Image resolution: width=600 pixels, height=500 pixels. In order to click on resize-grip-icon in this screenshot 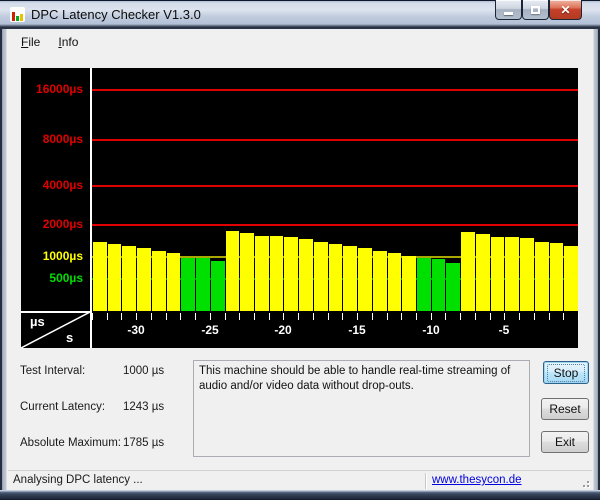, I will do `click(583, 481)`.